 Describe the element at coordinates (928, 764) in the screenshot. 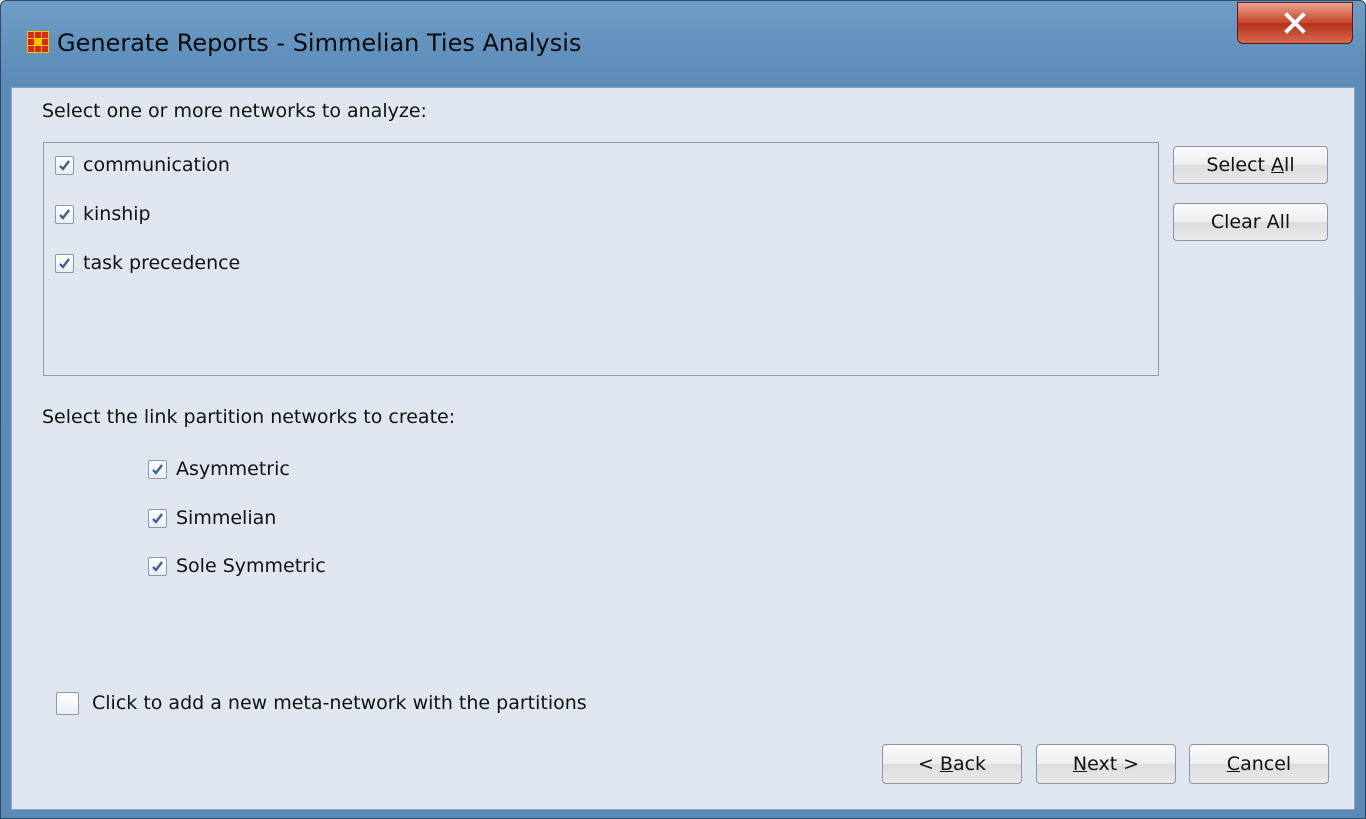

I see `button-label-part: <` at that location.